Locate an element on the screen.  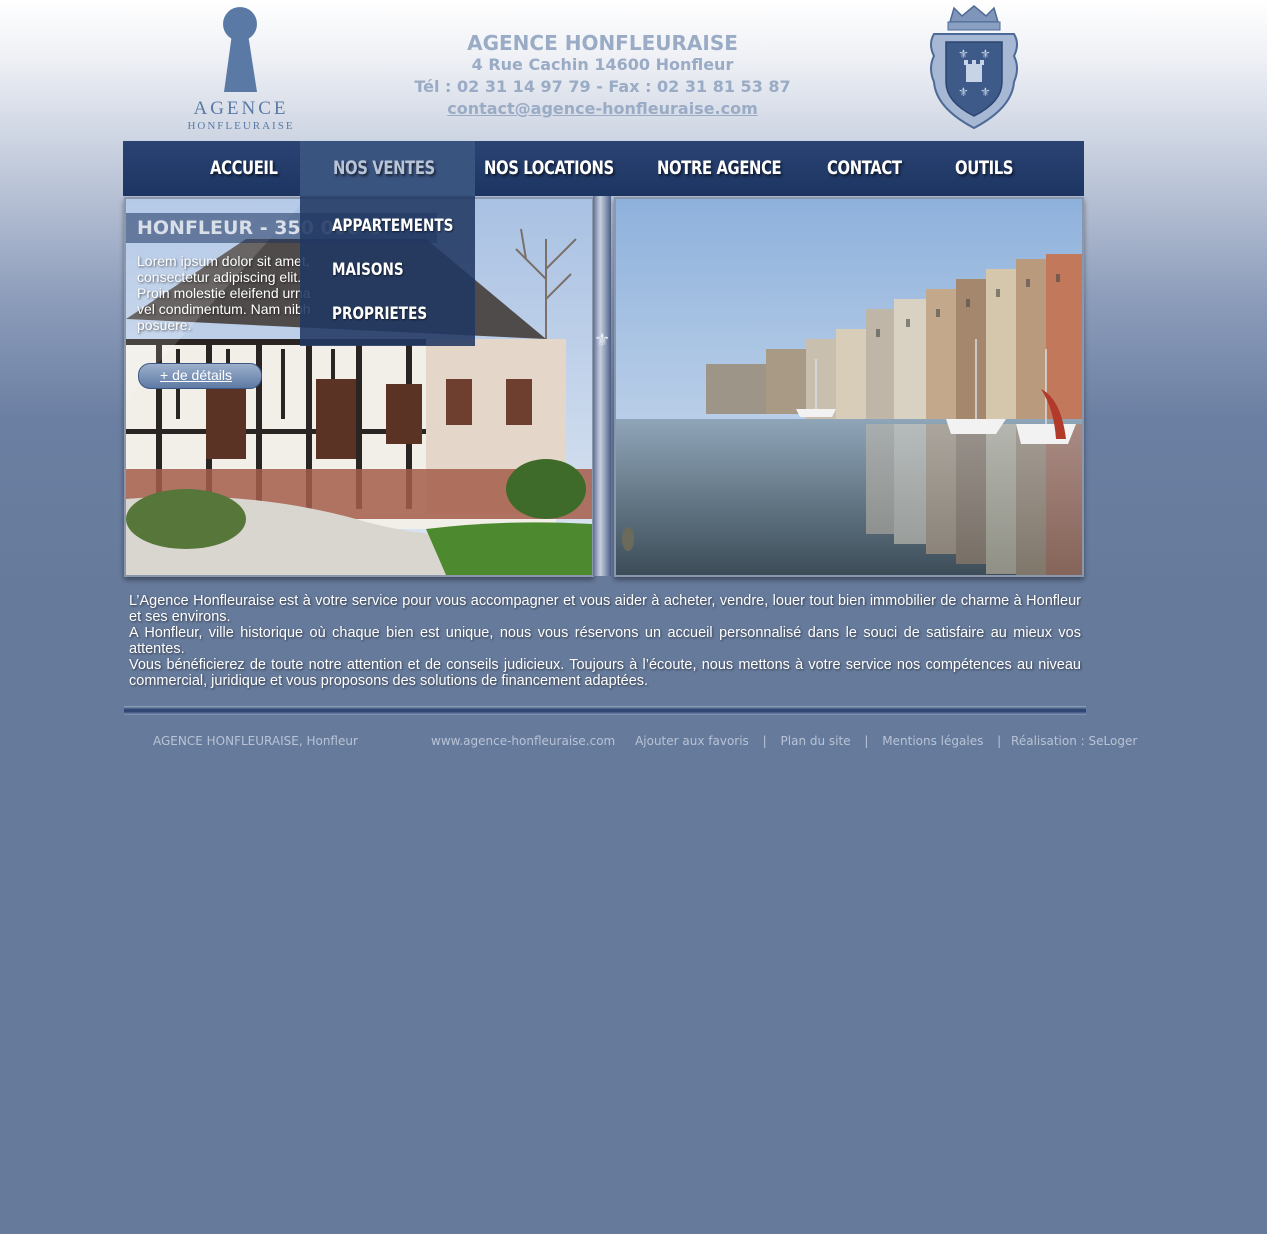
keyhole-icon is located at coordinates (240, 49).